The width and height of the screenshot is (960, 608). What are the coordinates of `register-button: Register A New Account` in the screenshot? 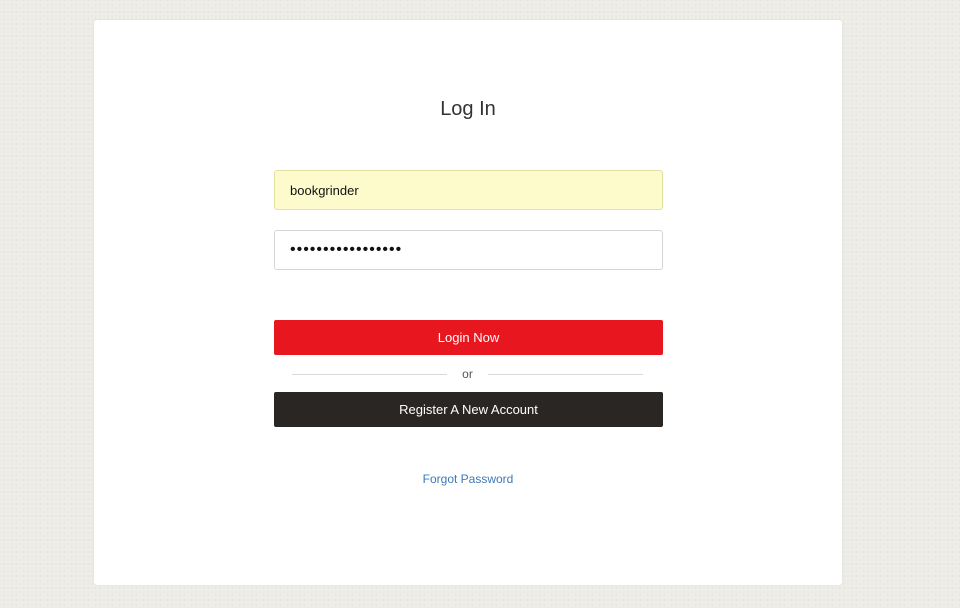 It's located at (468, 409).